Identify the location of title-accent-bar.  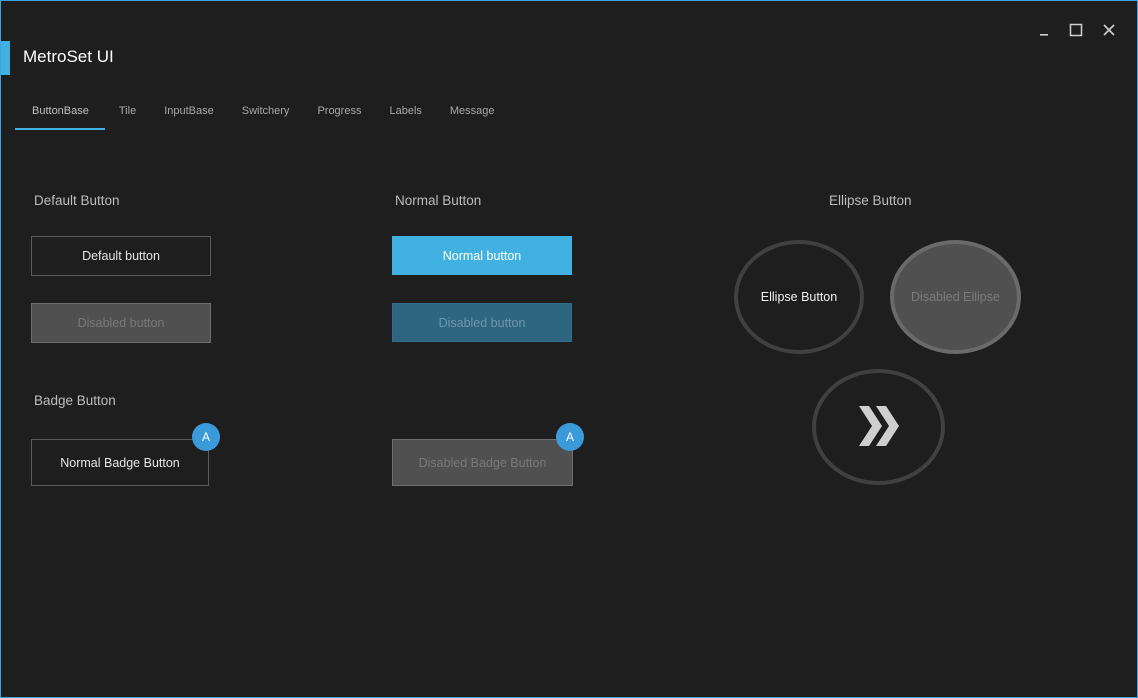
(5, 58).